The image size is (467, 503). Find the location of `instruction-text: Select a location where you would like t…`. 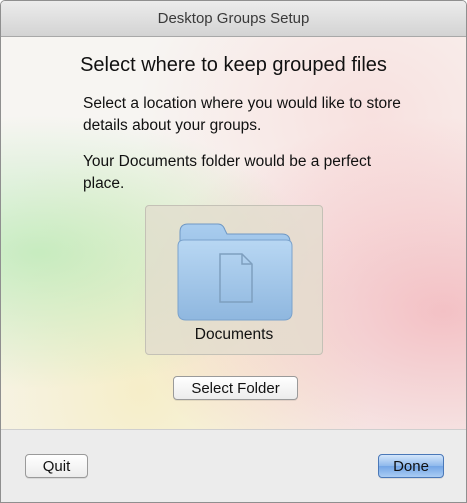

instruction-text: Select a location where you would like t… is located at coordinates (242, 114).